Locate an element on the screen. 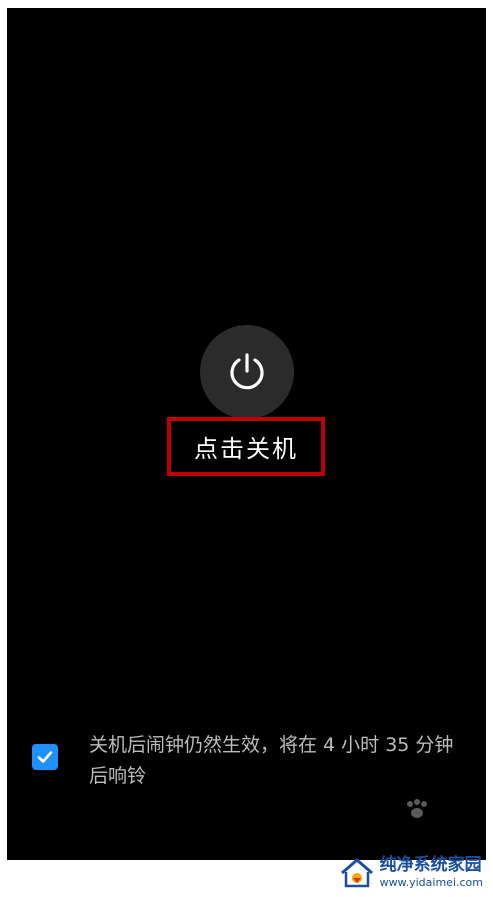  watermark-title: 纯净系统家园 is located at coordinates (430, 864).